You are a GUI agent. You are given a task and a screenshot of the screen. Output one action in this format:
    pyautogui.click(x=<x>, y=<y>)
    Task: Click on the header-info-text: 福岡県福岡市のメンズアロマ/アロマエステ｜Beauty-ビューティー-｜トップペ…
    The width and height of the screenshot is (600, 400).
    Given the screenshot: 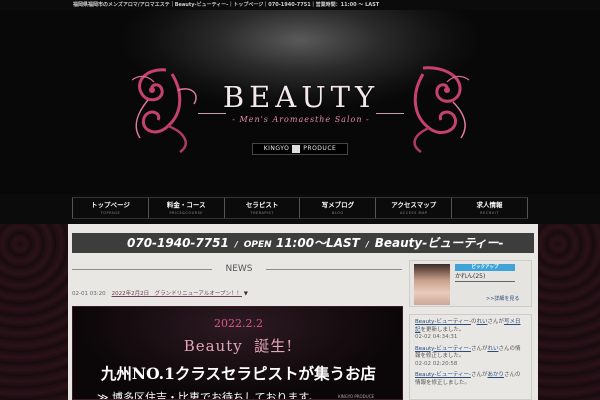 What is the action you would take?
    pyautogui.click(x=226, y=5)
    